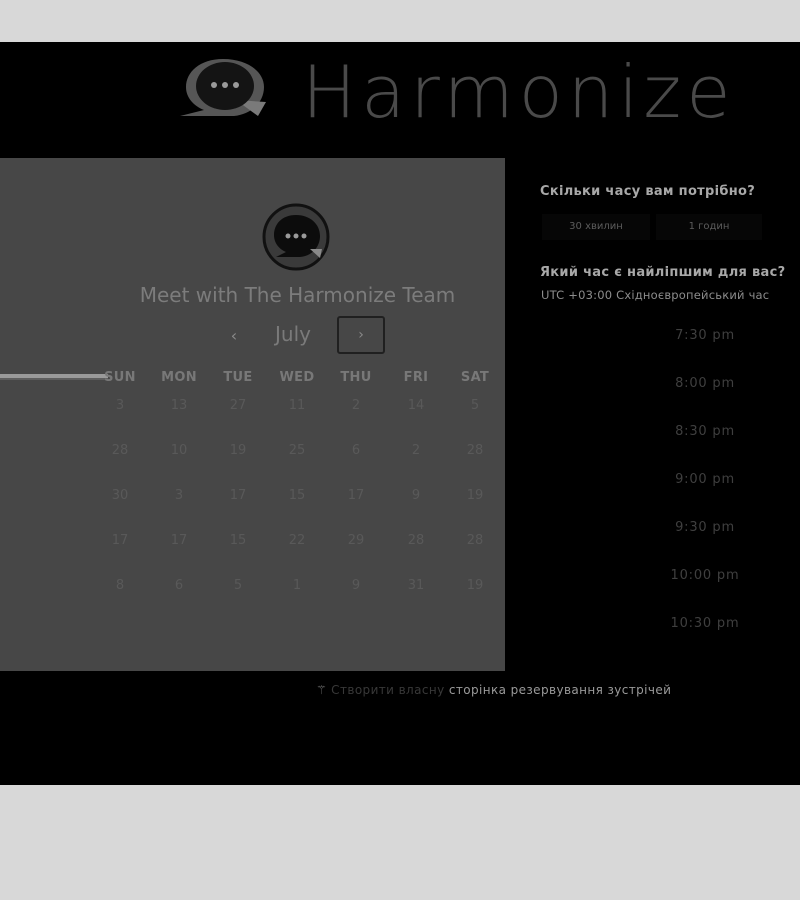 The width and height of the screenshot is (800, 900). I want to click on weekday-mon: MON, so click(179, 377).